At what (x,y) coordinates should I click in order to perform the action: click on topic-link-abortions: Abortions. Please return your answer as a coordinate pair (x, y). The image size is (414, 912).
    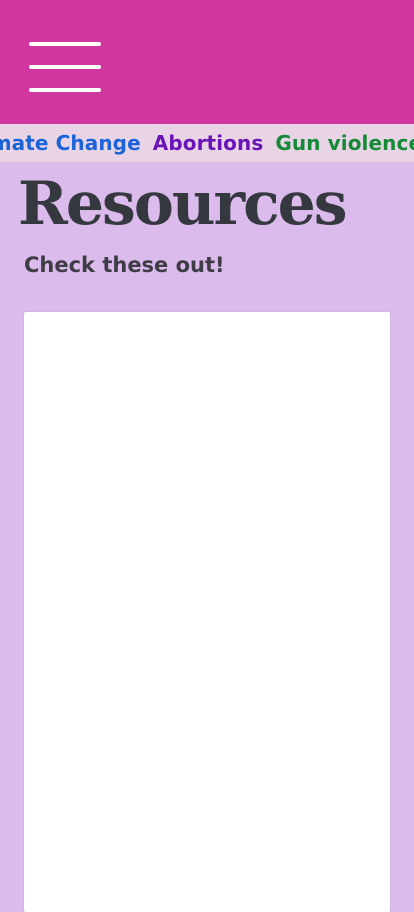
    Looking at the image, I should click on (208, 143).